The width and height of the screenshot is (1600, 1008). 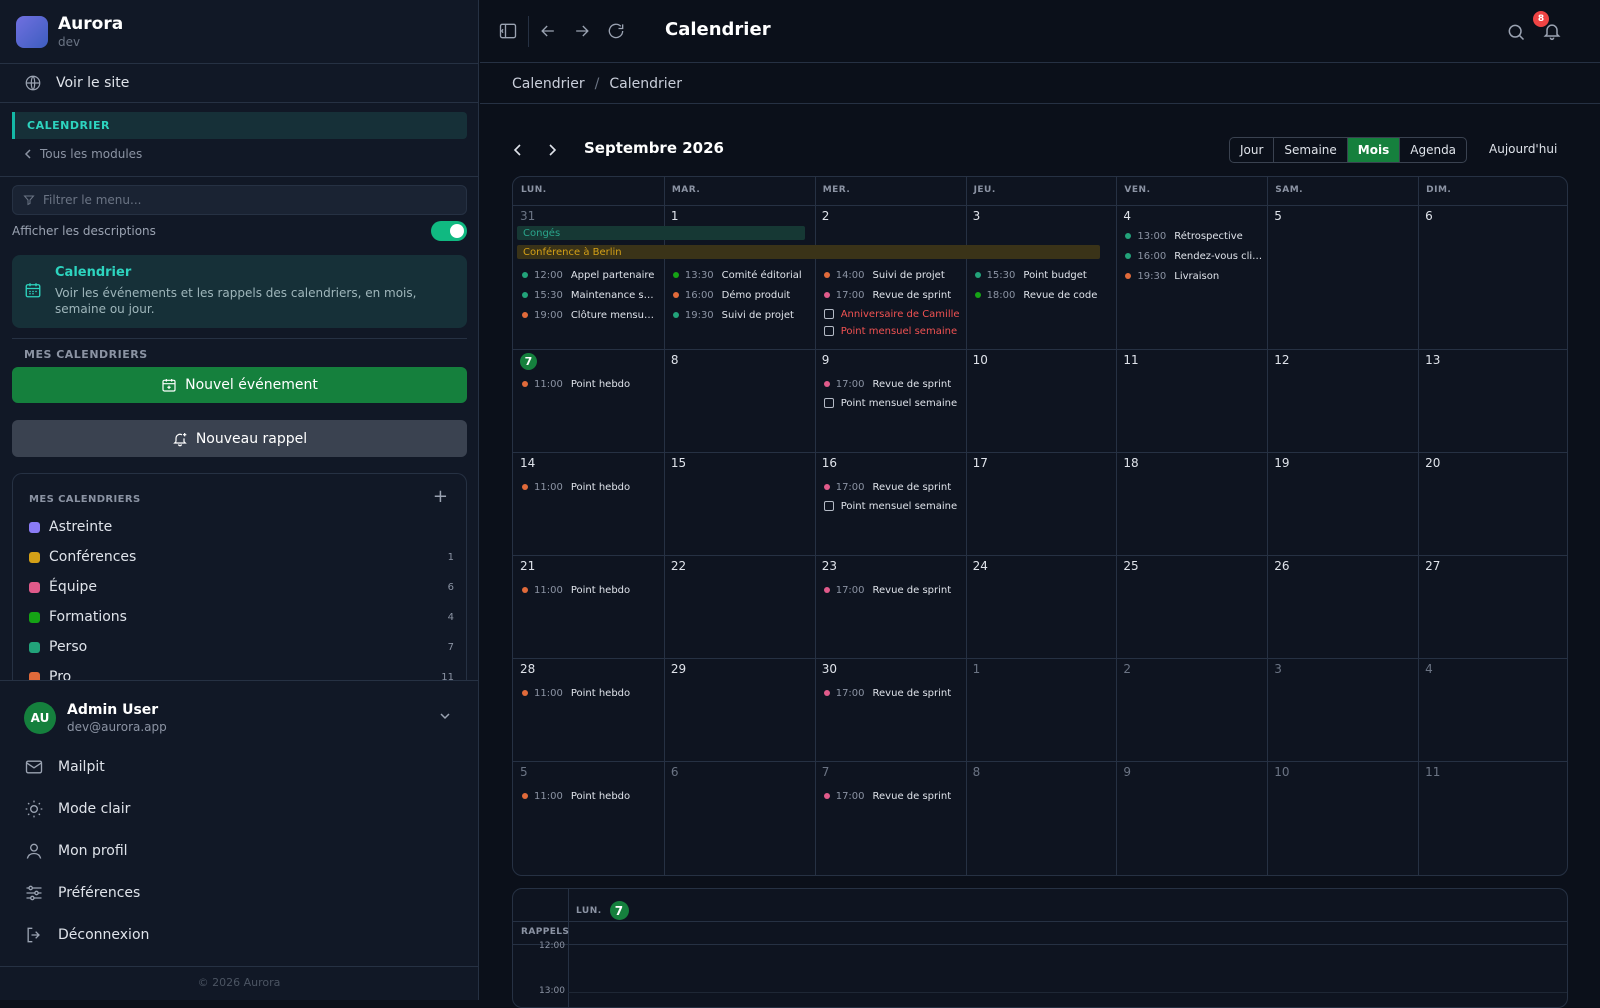 What do you see at coordinates (808, 252) in the screenshot?
I see `event-conference-berlin: Conférence à Berlin` at bounding box center [808, 252].